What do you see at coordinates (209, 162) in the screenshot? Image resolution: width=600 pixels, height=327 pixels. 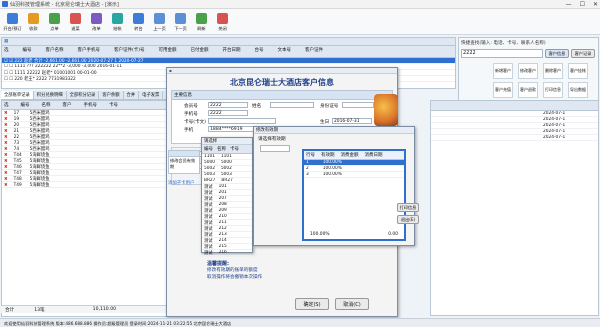 I see `selector-cell: 5000` at bounding box center [209, 162].